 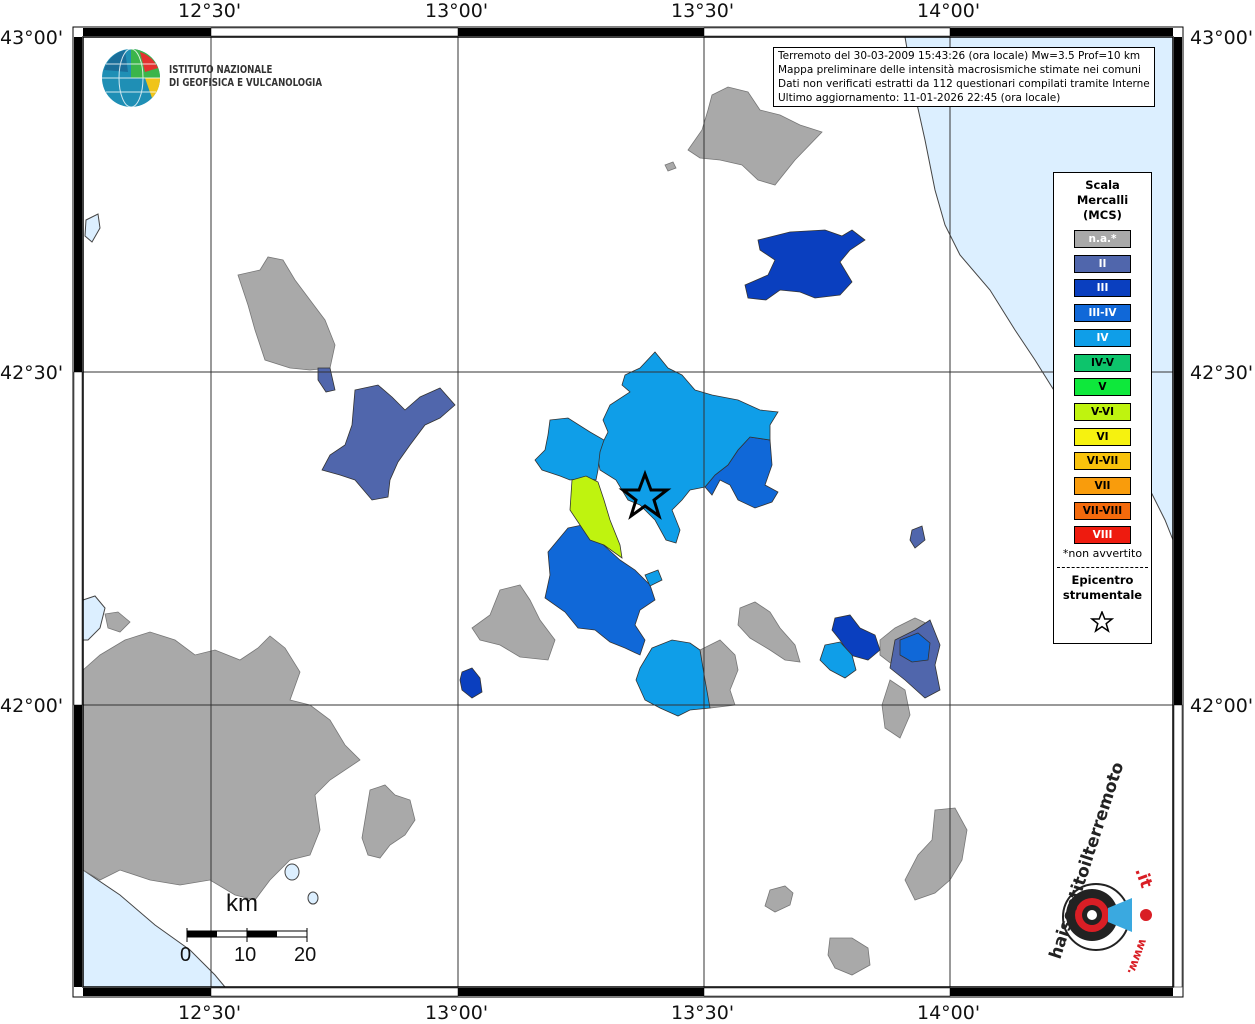 What do you see at coordinates (1102, 461) in the screenshot?
I see `legend-item: VI-VII` at bounding box center [1102, 461].